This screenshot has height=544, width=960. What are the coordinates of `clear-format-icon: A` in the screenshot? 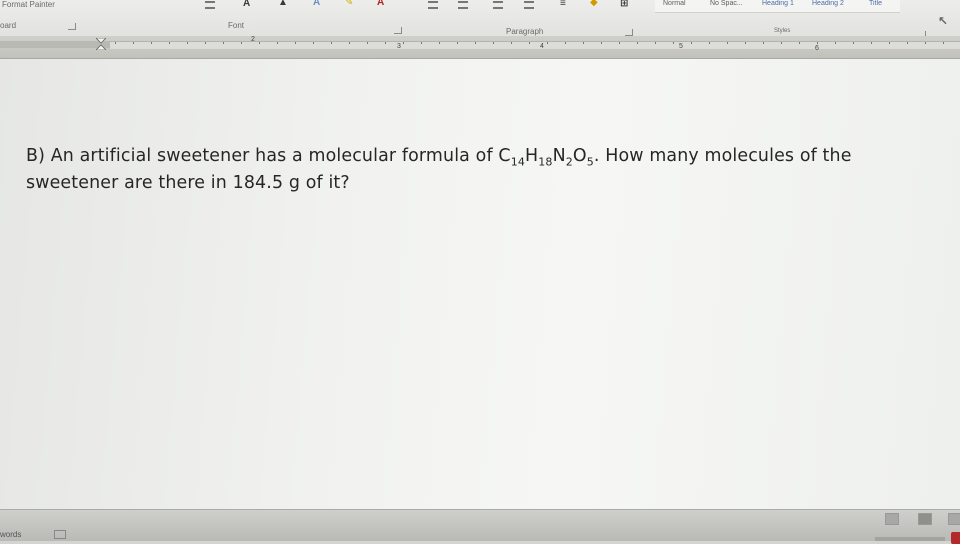 It's located at (246, 4).